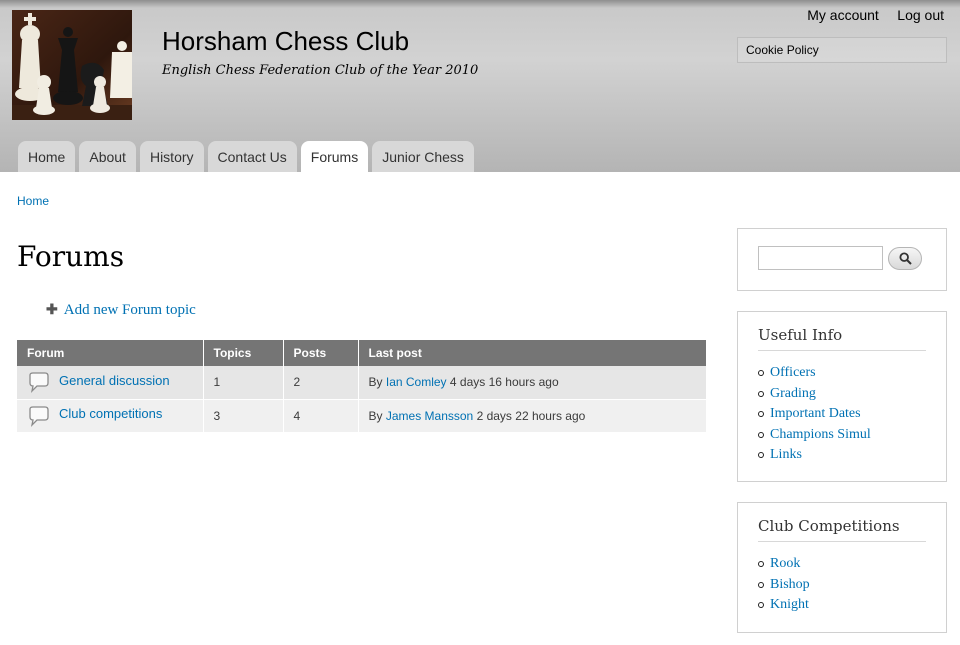 The width and height of the screenshot is (960, 645). Describe the element at coordinates (815, 414) in the screenshot. I see `important-dates-link: Important Dates` at that location.